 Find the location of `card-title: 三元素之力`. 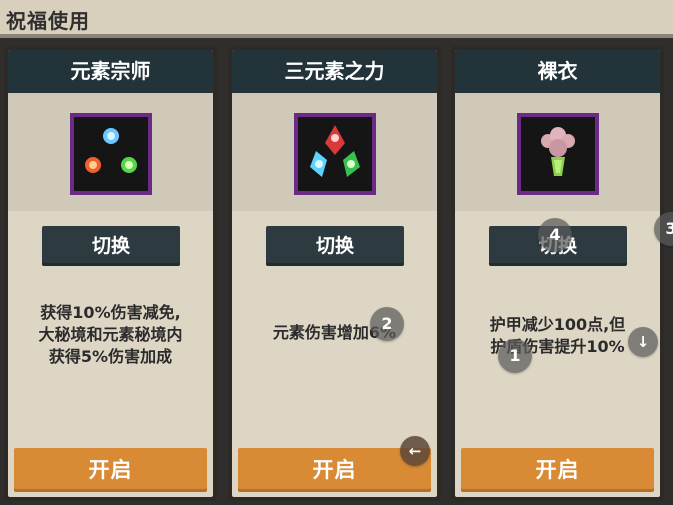

card-title: 三元素之力 is located at coordinates (334, 71).